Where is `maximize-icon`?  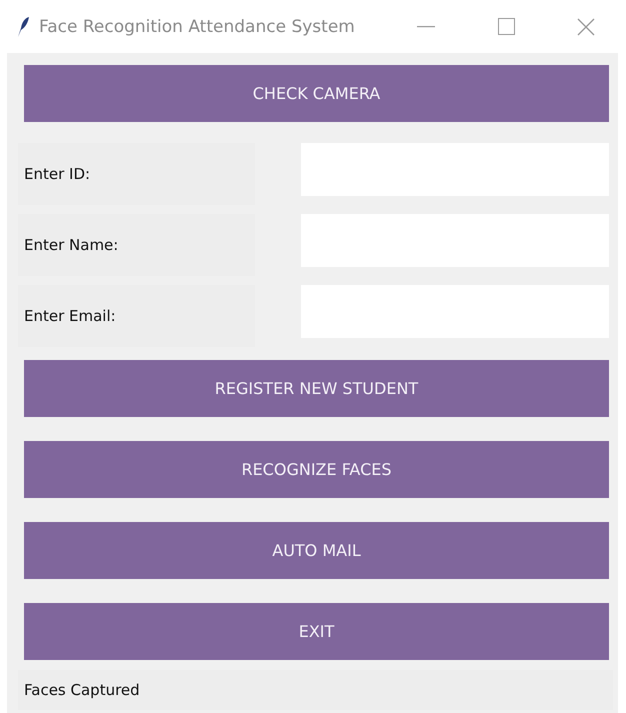
maximize-icon is located at coordinates (506, 26).